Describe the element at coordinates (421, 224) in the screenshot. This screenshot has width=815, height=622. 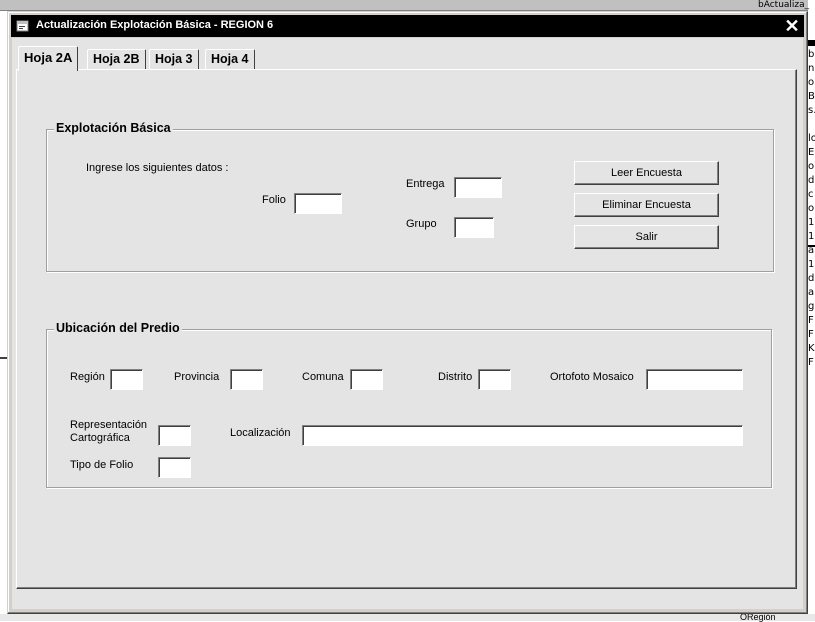
I see `grupo-label: Grupo` at that location.